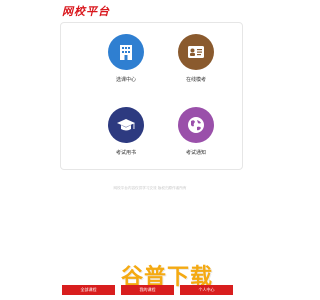 Image resolution: width=320 pixels, height=300 pixels. I want to click on tile-exam-books: 考试用书, so click(126, 131).